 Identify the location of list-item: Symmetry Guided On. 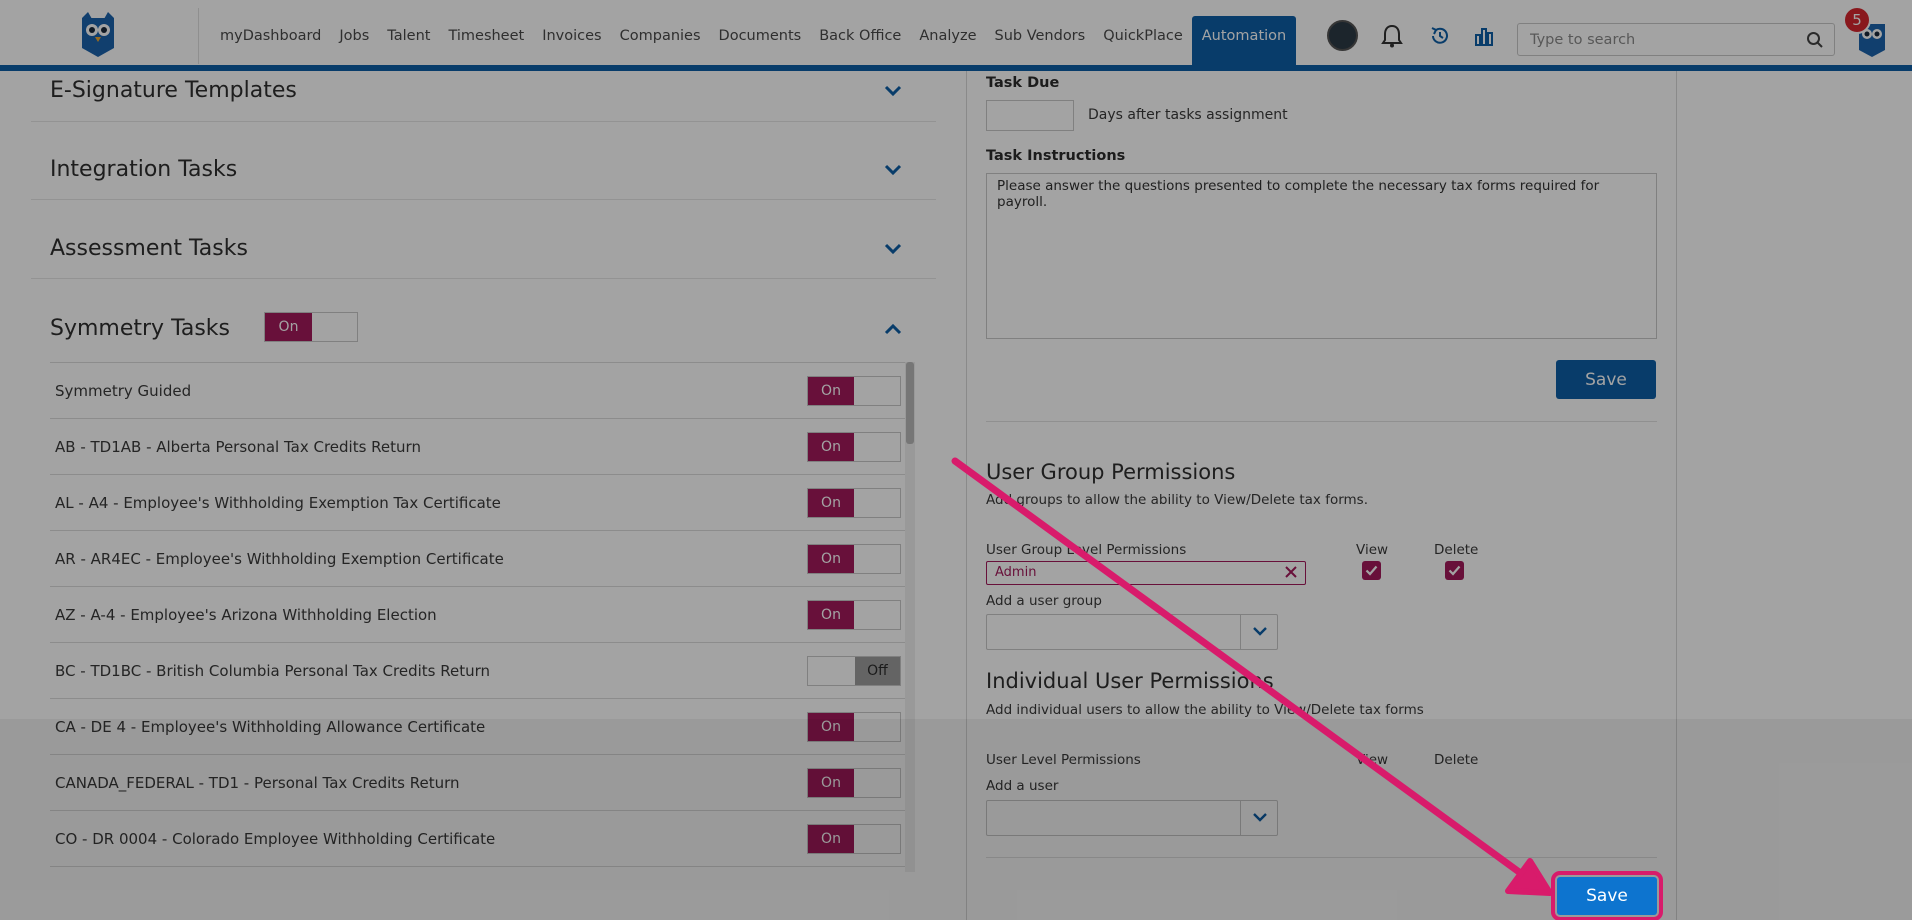
(479, 391).